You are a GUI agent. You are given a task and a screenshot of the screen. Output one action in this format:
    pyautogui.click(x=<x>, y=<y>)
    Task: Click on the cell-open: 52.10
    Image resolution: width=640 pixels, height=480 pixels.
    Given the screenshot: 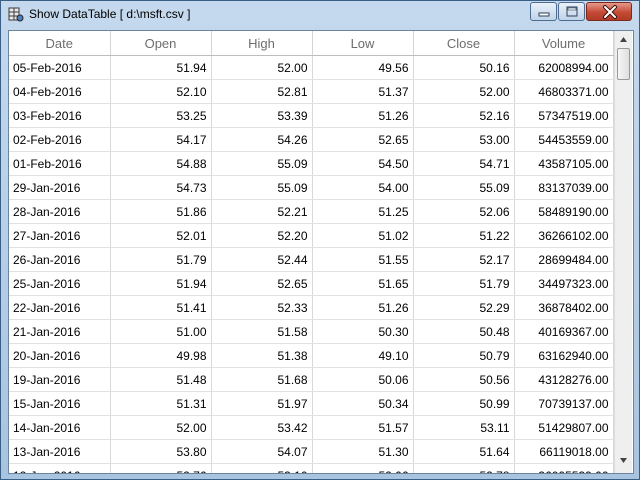 What is the action you would take?
    pyautogui.click(x=161, y=91)
    